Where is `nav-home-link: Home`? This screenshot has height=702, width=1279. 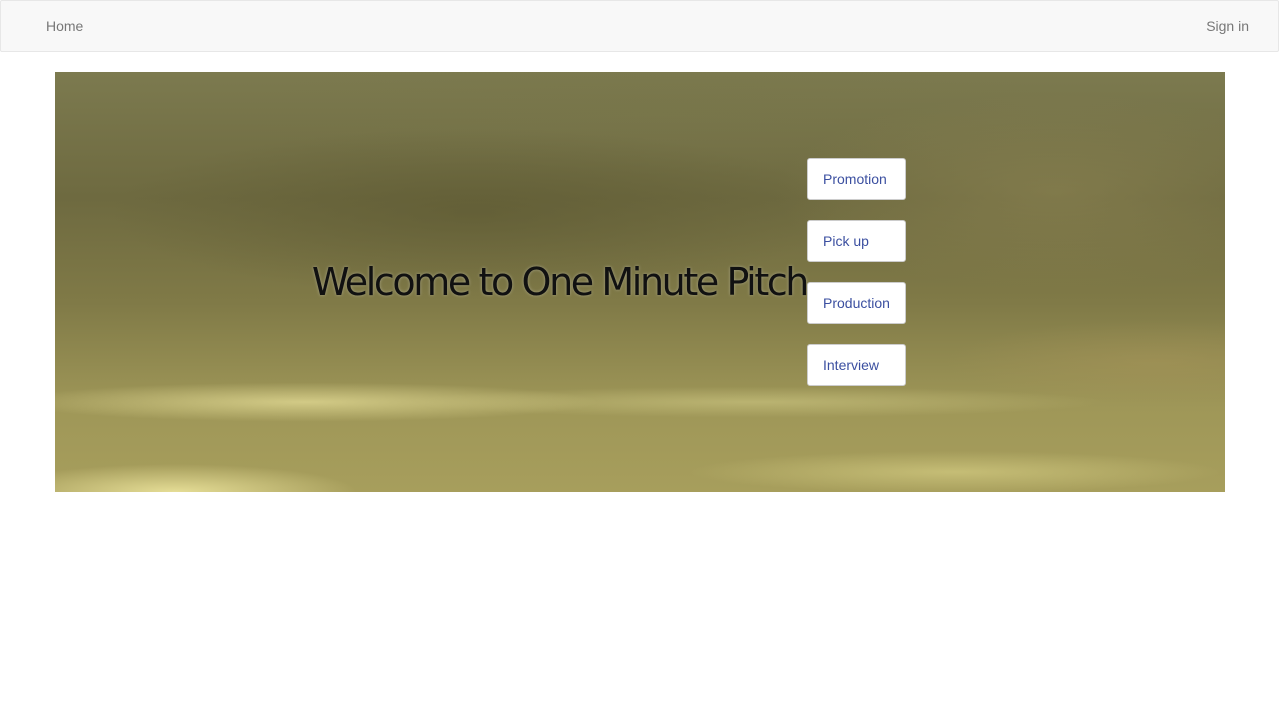
nav-home-link: Home is located at coordinates (64, 26).